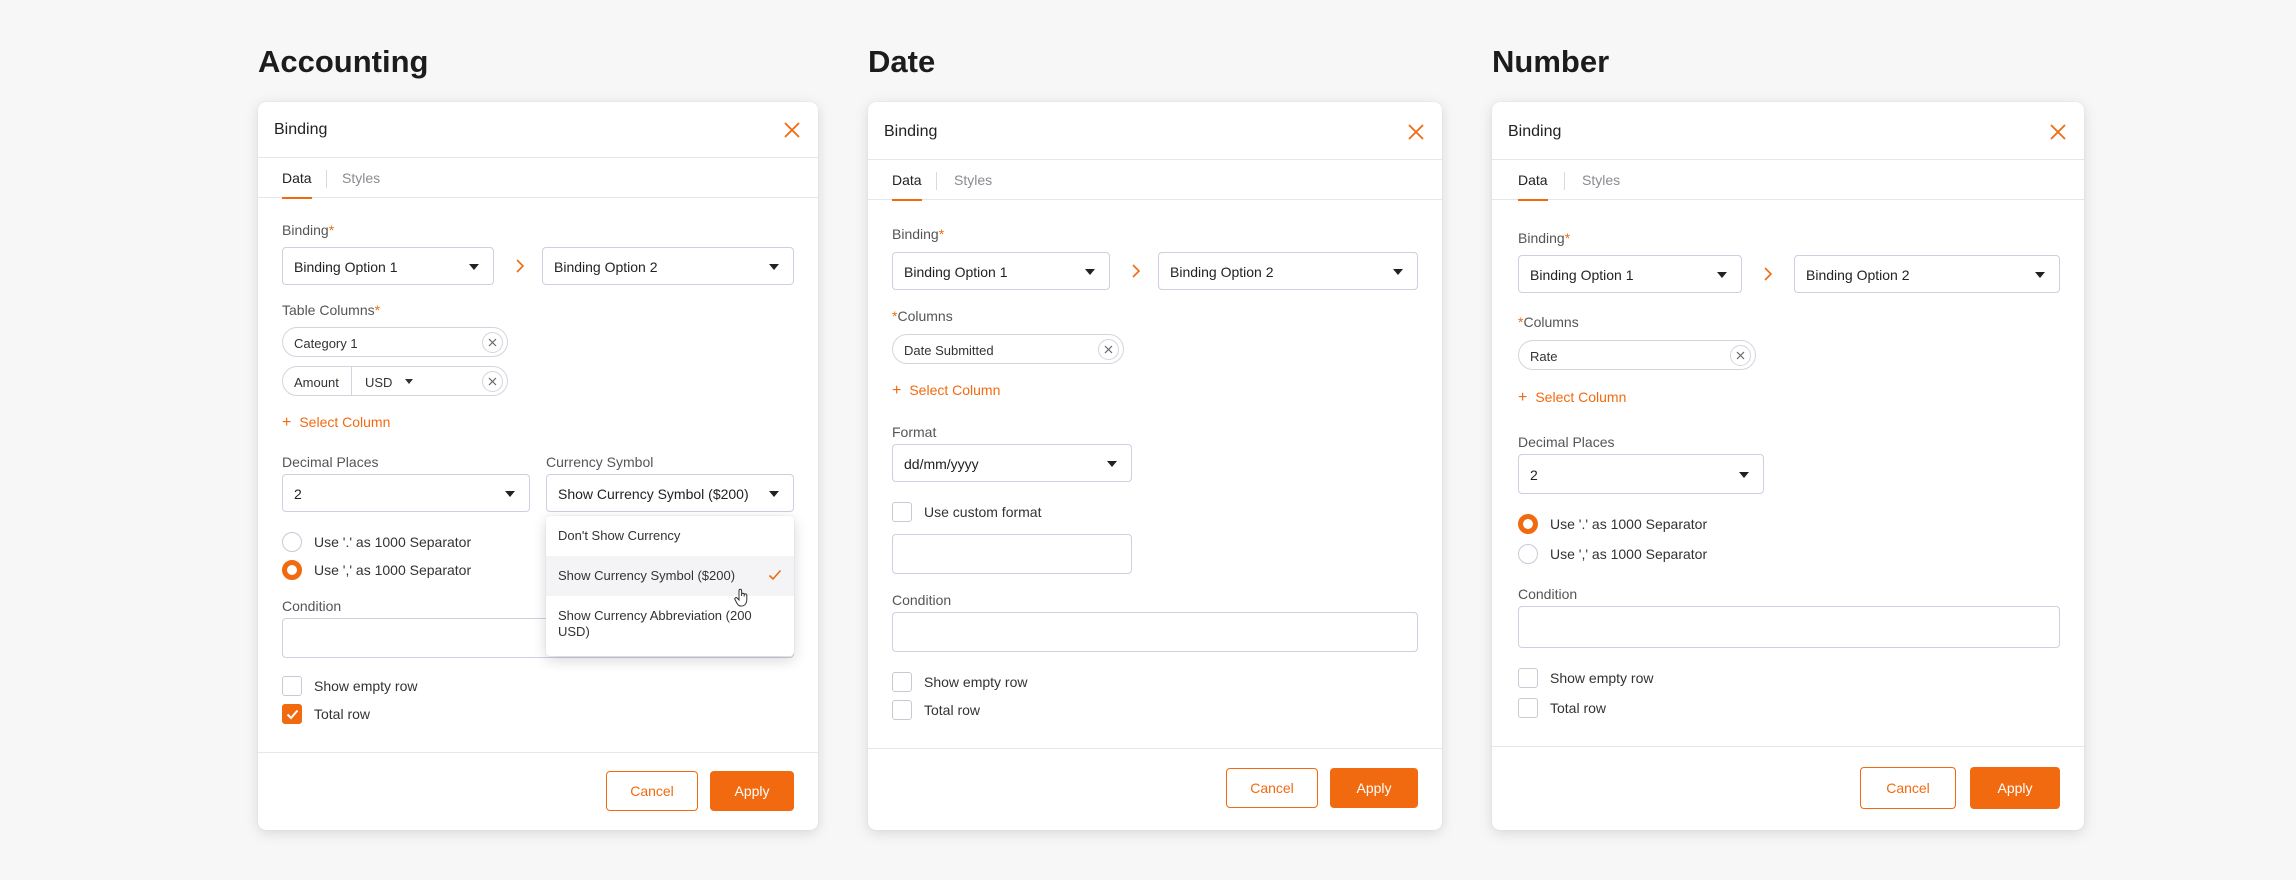 This screenshot has height=880, width=2296. I want to click on chip-label: Amount, so click(316, 382).